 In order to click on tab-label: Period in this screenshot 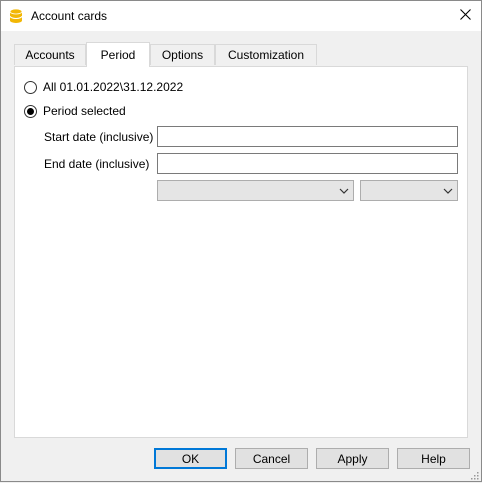, I will do `click(118, 55)`.